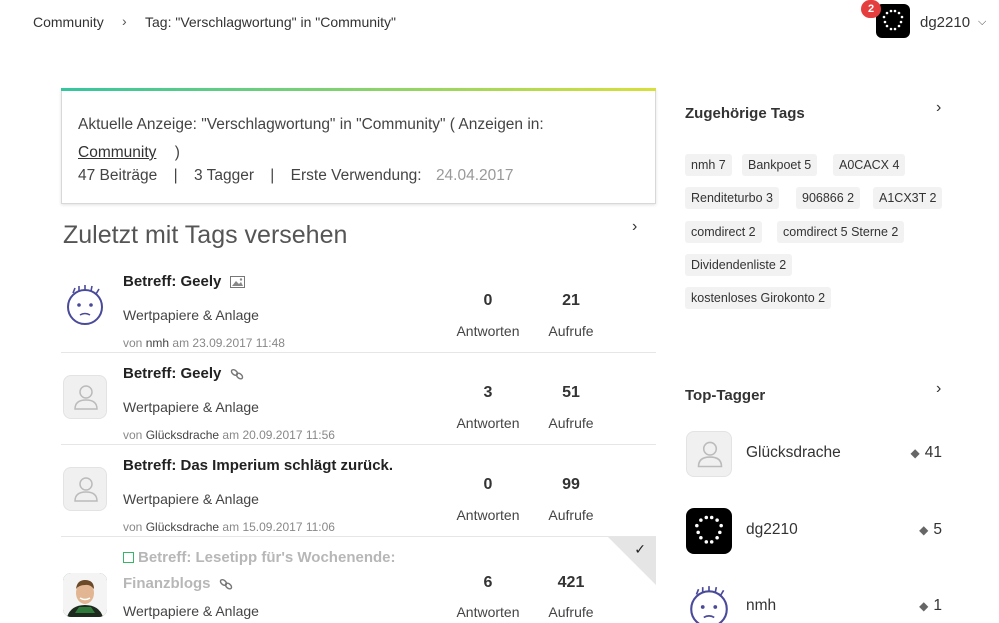  Describe the element at coordinates (356, 175) in the screenshot. I see `first-use-label: Erste Verwendung:` at that location.